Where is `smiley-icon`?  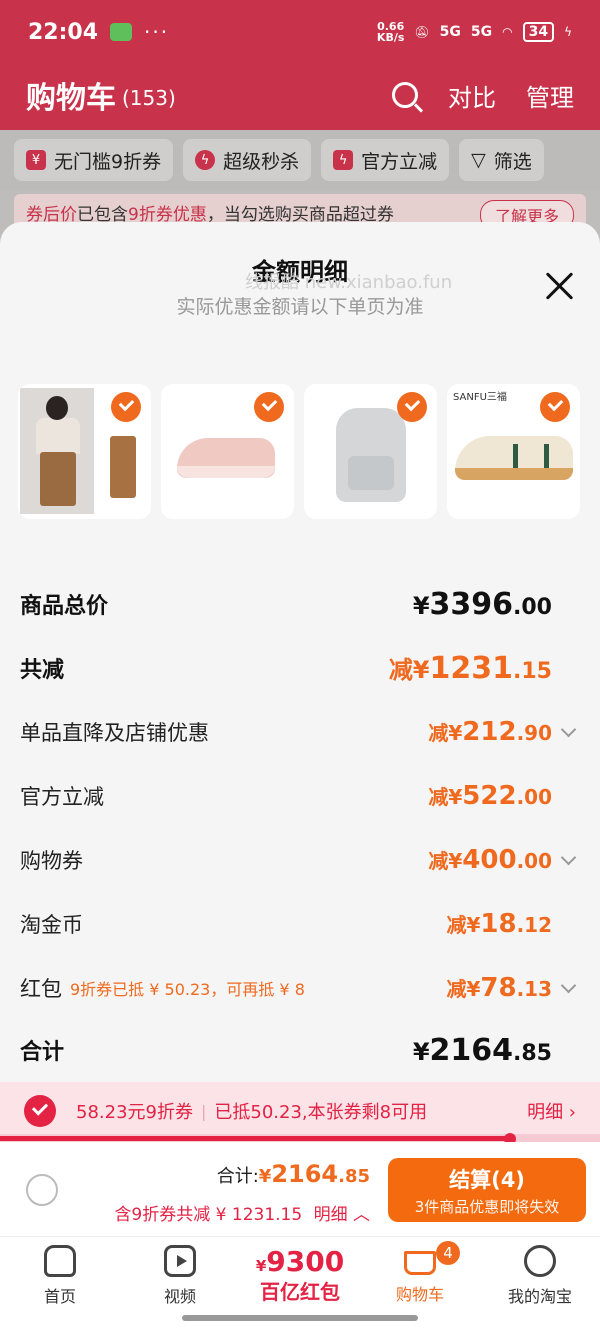 smiley-icon is located at coordinates (540, 1261).